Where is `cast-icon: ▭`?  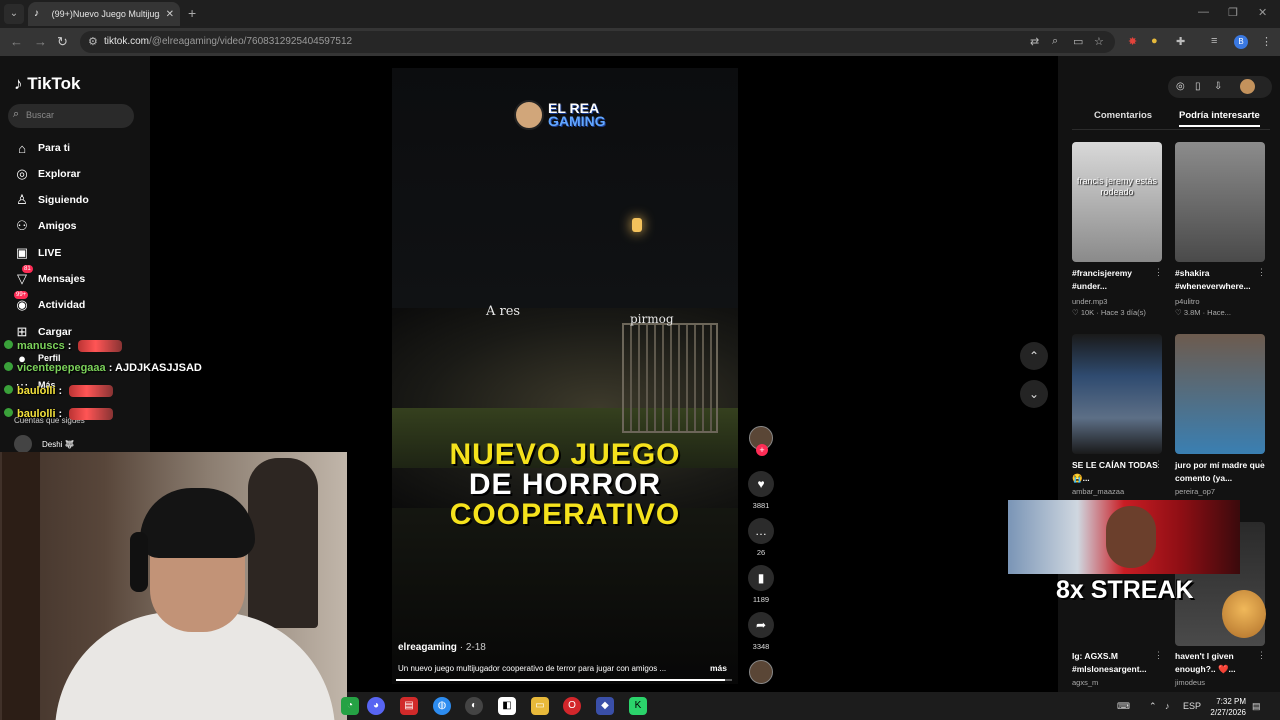
cast-icon: ▭ is located at coordinates (1078, 41).